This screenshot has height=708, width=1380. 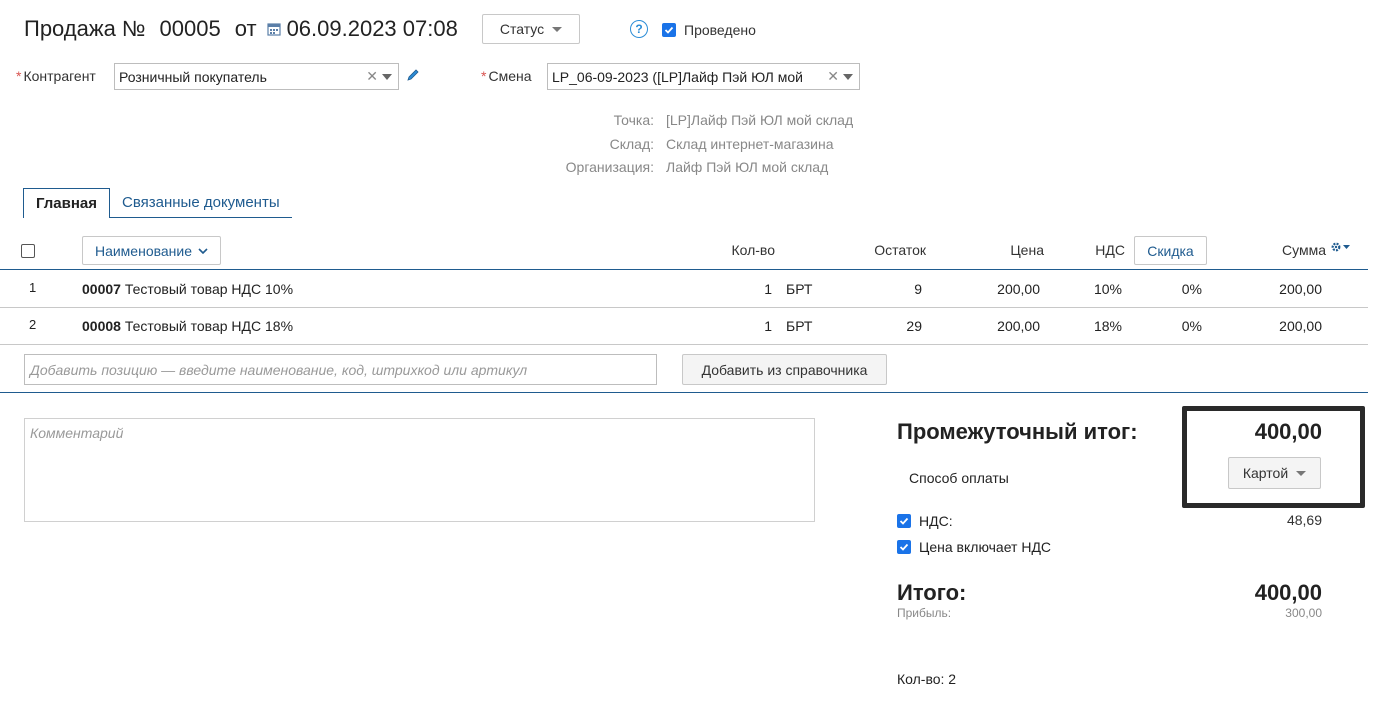 What do you see at coordinates (760, 120) in the screenshot?
I see `point-value: [LP]Лайф Пэй ЮЛ мой склад` at bounding box center [760, 120].